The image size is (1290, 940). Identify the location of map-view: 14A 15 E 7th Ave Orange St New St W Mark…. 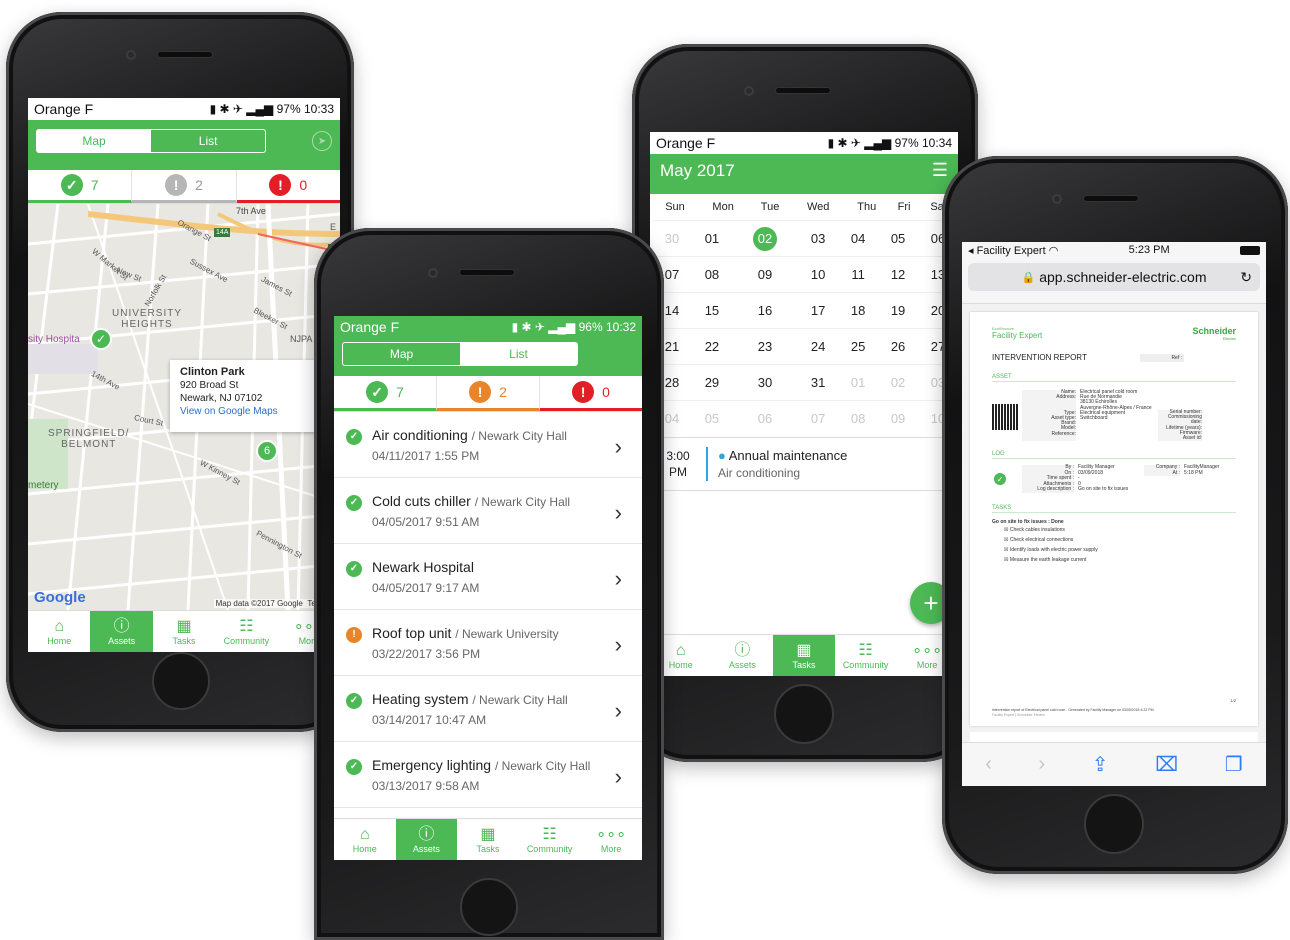
(184, 407).